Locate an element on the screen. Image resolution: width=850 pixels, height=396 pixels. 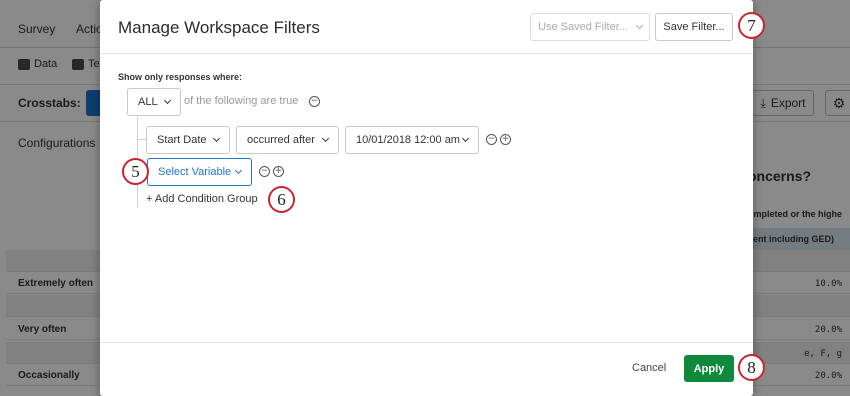
callout-marker-7: 7 is located at coordinates (751, 25).